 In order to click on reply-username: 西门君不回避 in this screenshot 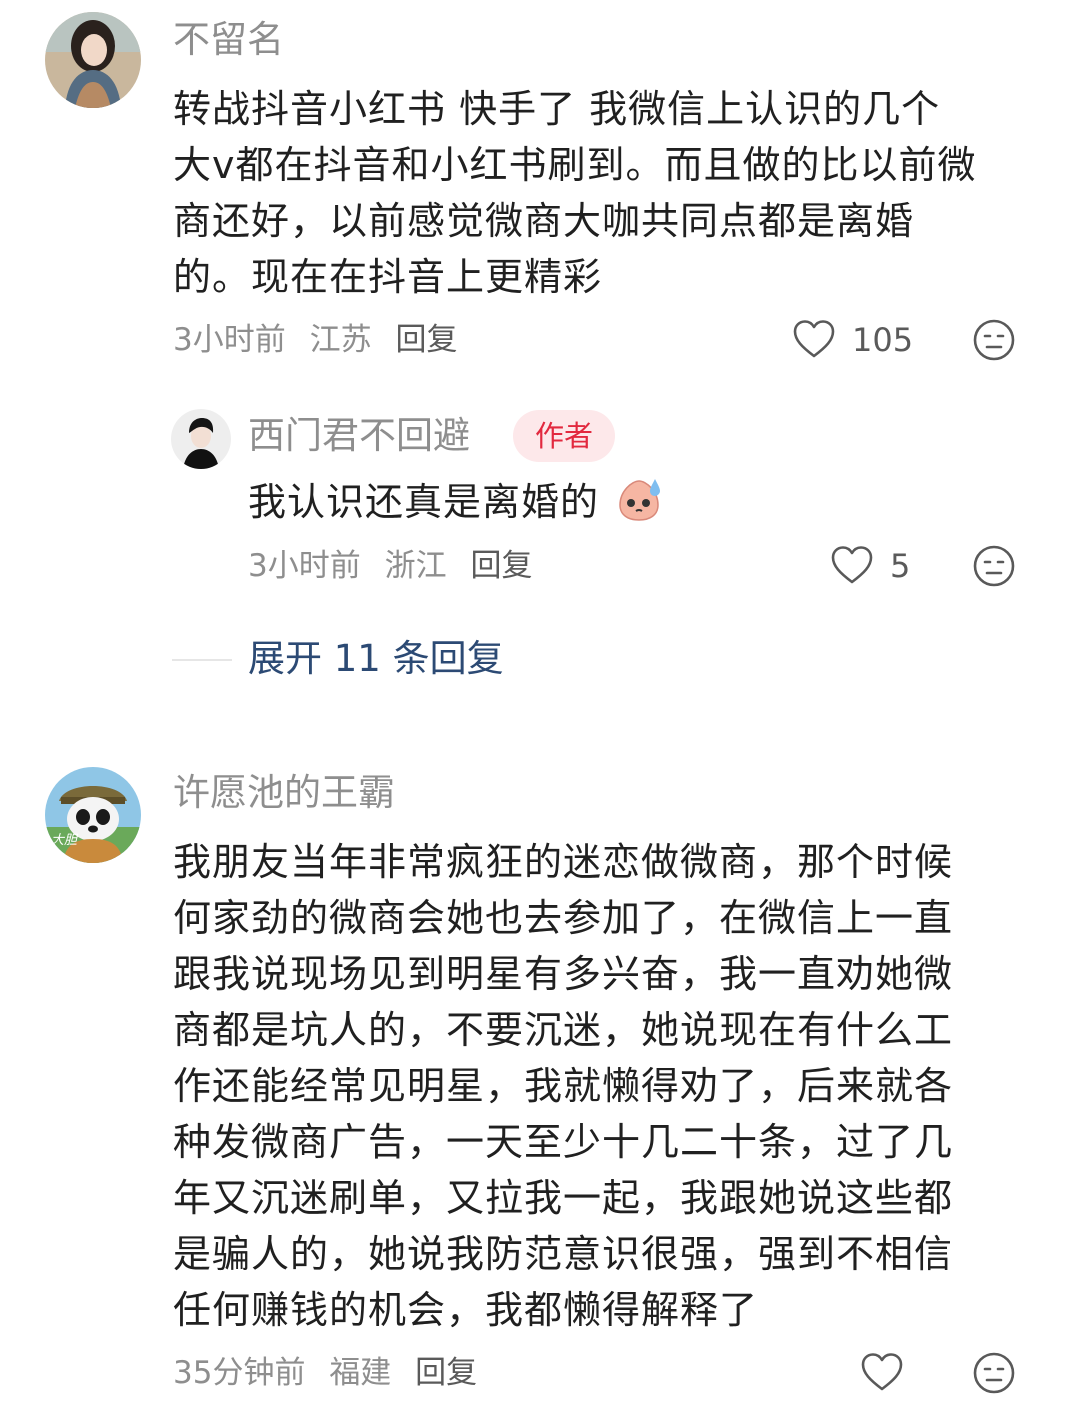, I will do `click(359, 436)`.